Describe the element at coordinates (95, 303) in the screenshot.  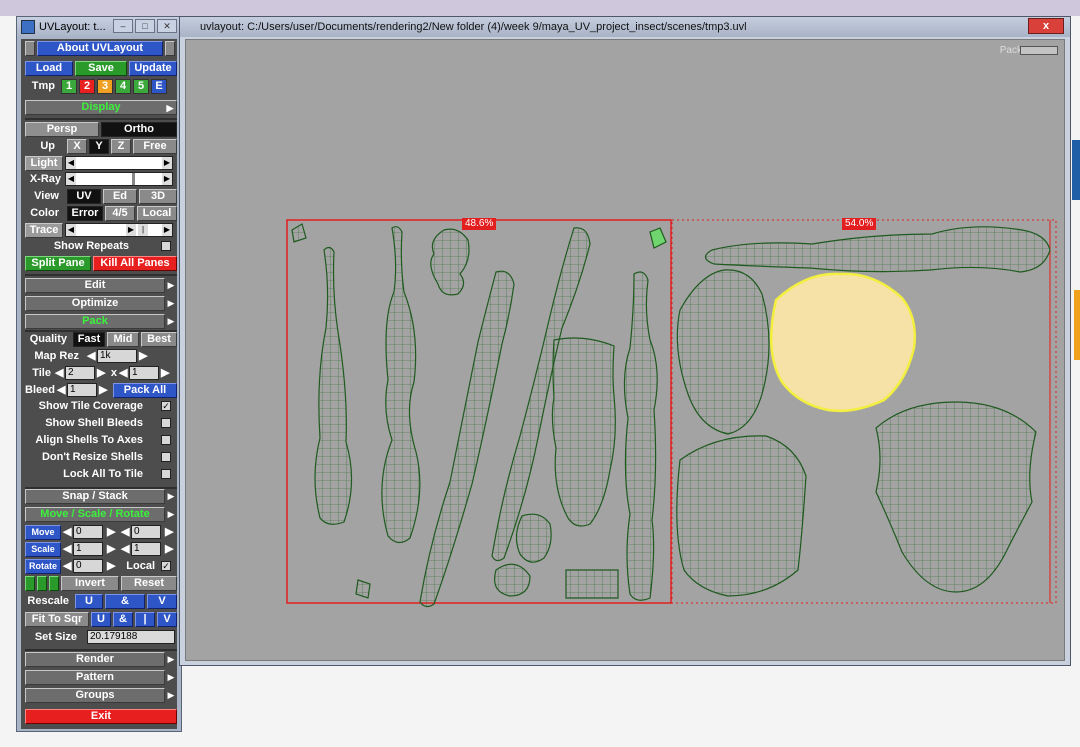
I see `optimize-section-header: Optimize` at that location.